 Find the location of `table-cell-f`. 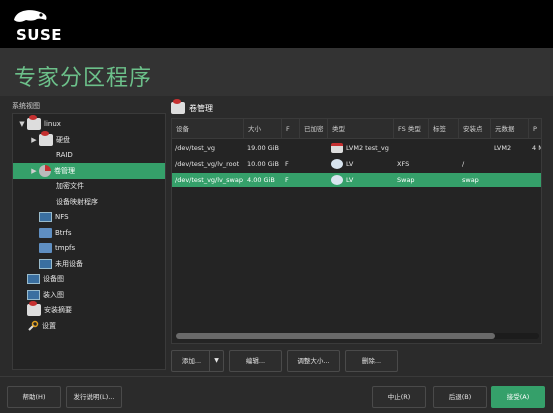

table-cell-f is located at coordinates (291, 148).